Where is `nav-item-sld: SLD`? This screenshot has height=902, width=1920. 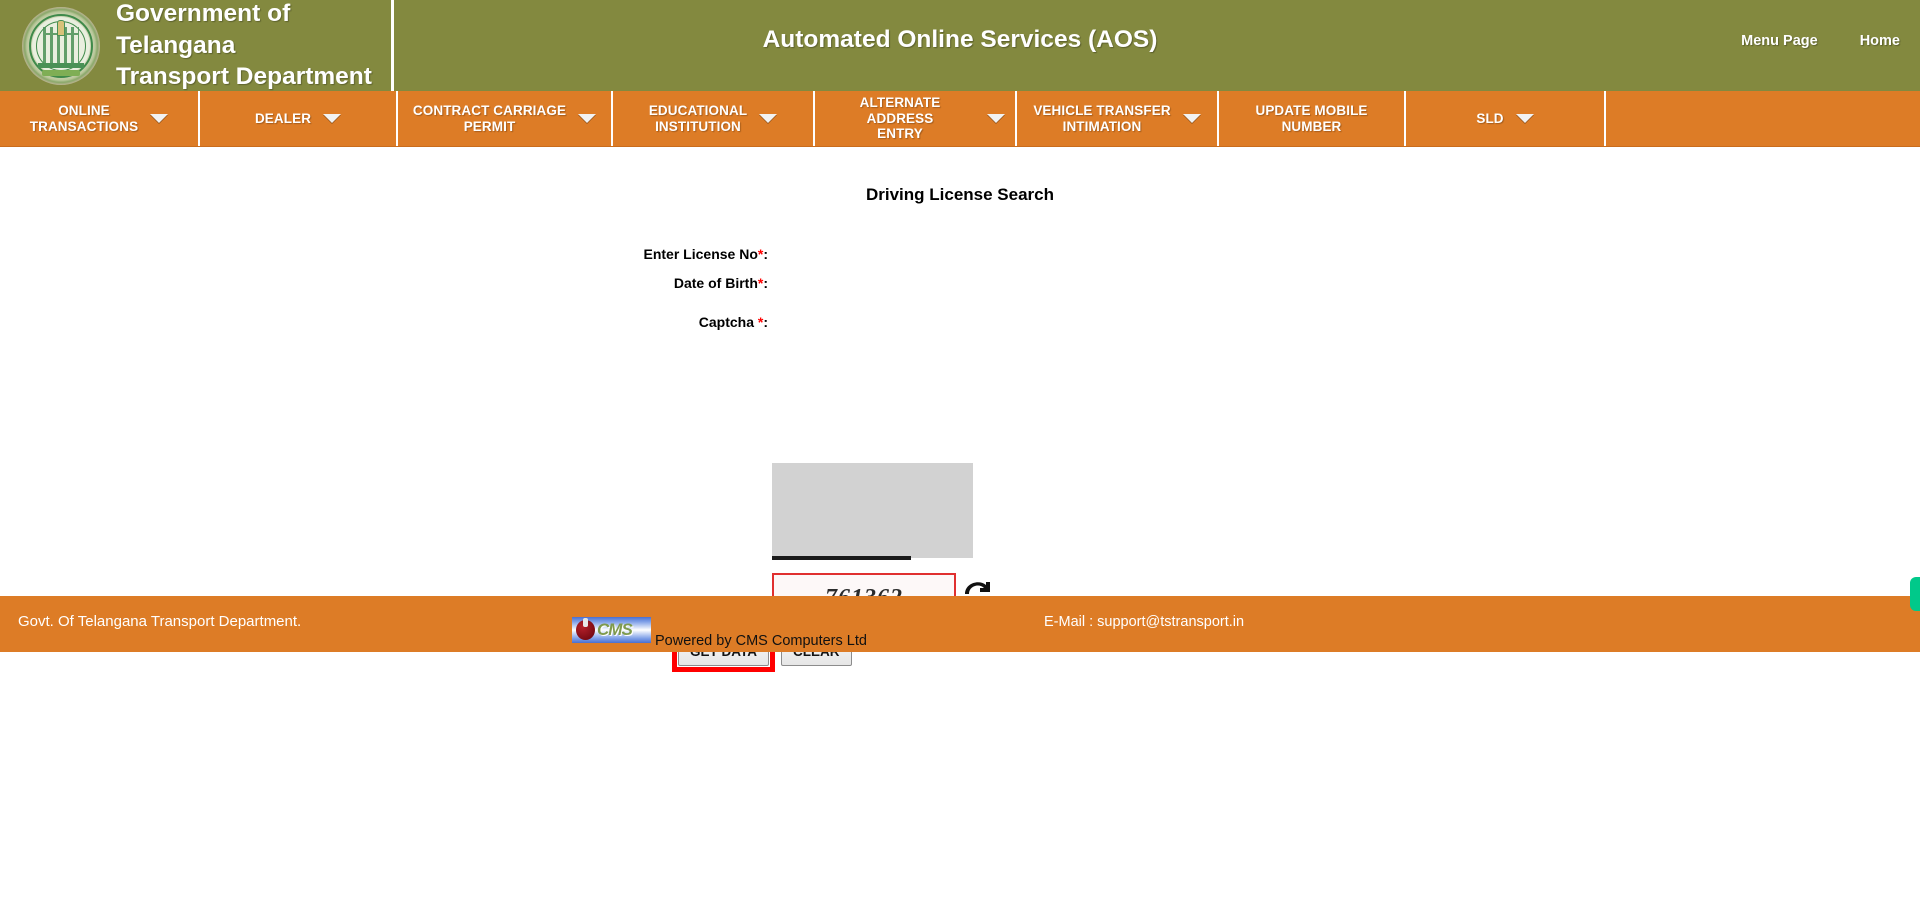
nav-item-sld: SLD is located at coordinates (1506, 118).